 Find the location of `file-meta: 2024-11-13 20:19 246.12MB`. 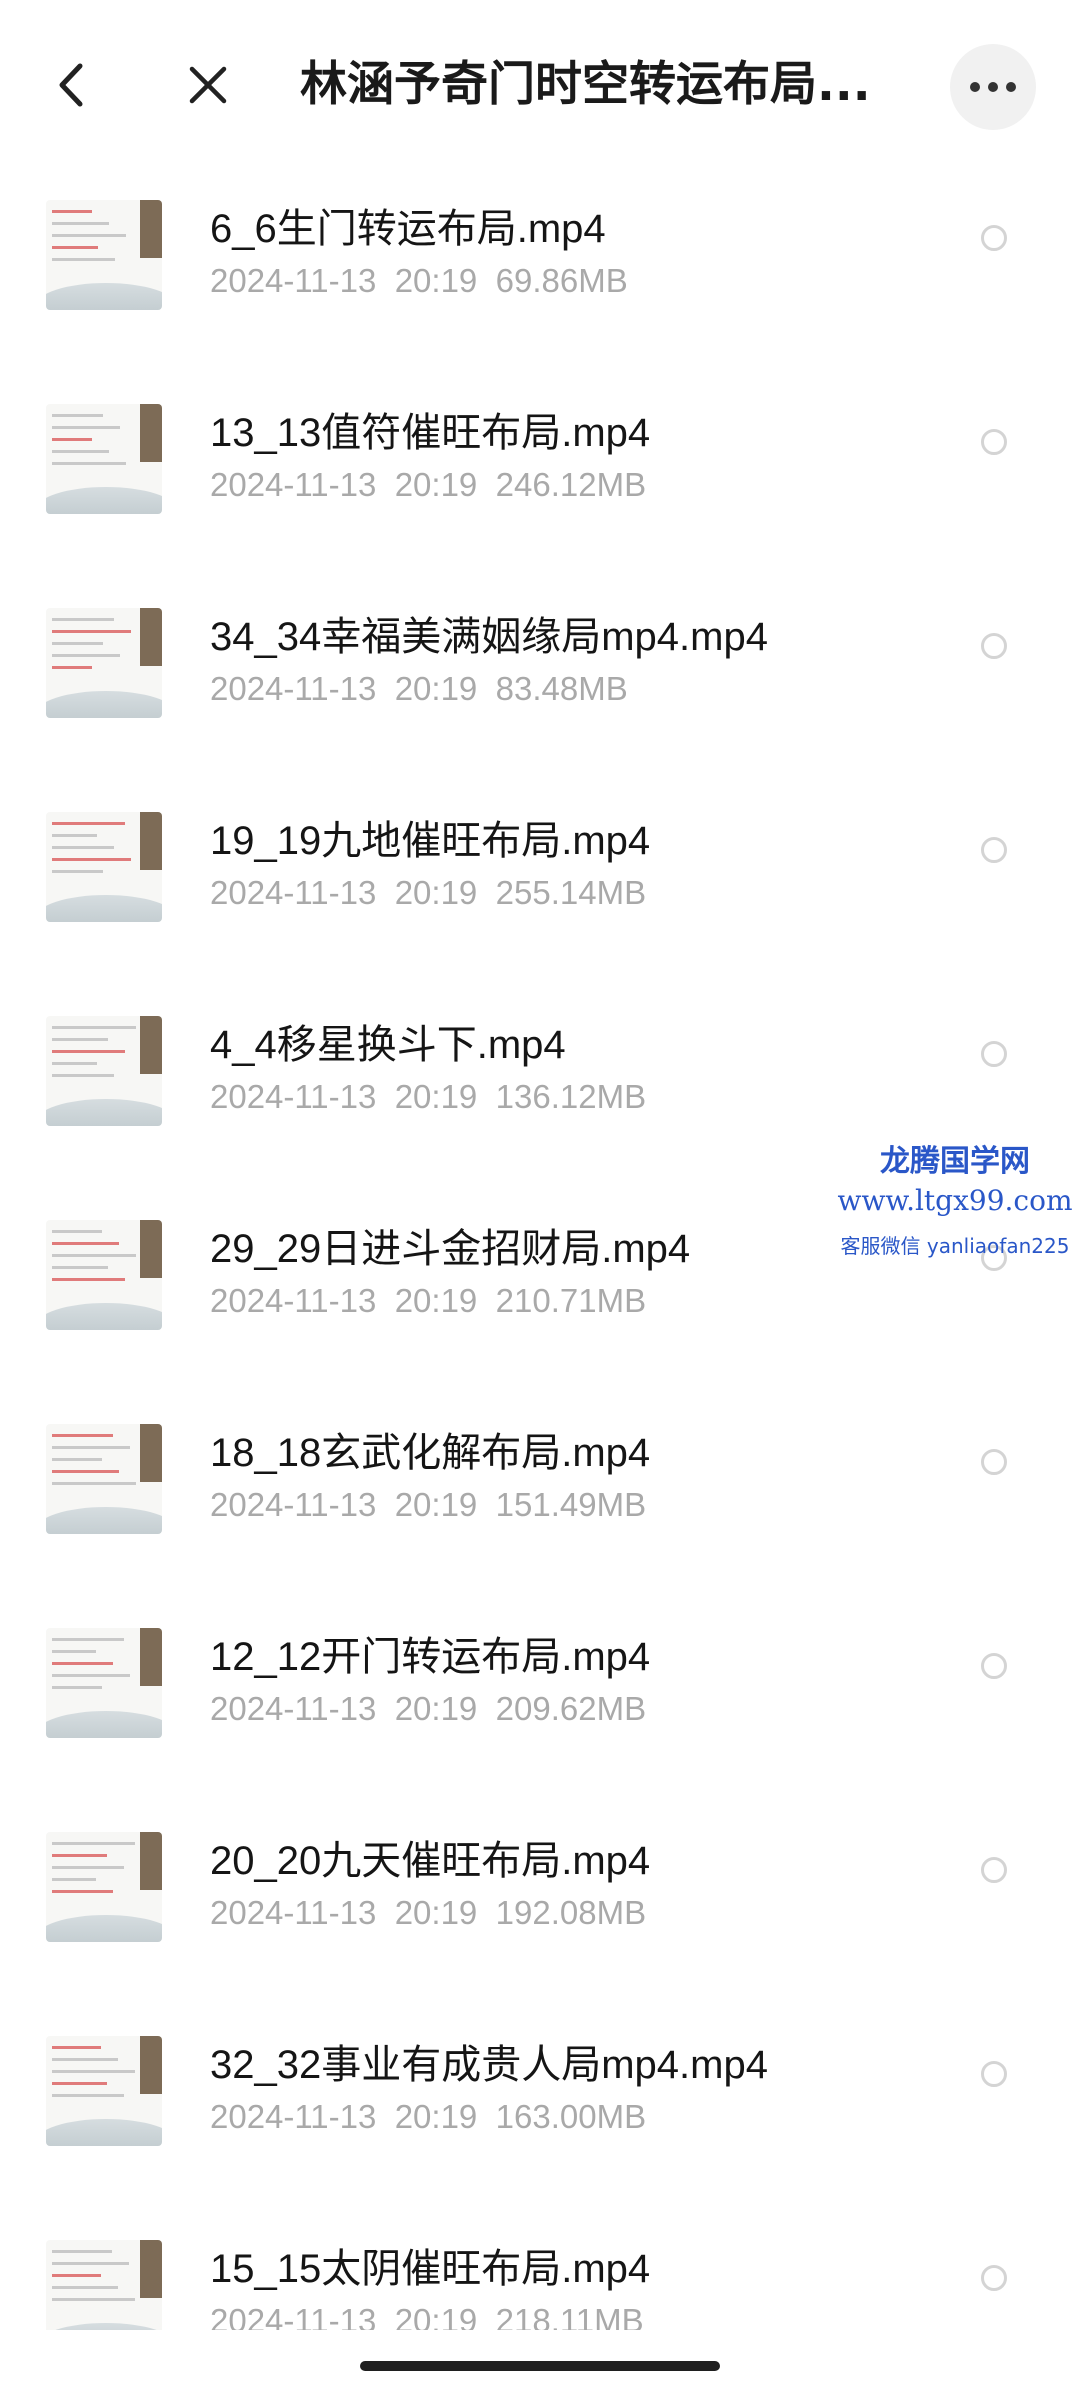

file-meta: 2024-11-13 20:19 246.12MB is located at coordinates (428, 485).